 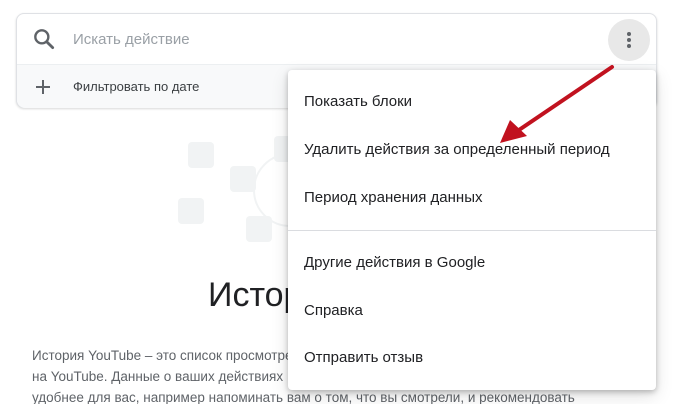 I want to click on filter-label: Фильтровать по дате, so click(x=136, y=86).